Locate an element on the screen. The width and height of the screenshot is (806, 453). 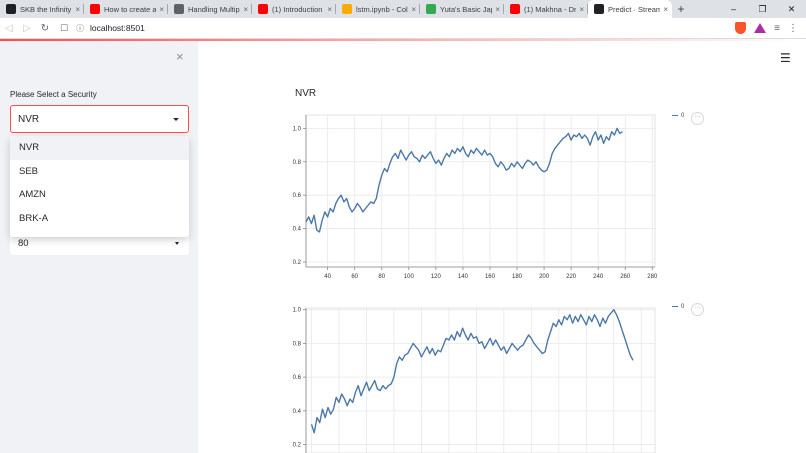
x-tick-label: 180 is located at coordinates (517, 277).